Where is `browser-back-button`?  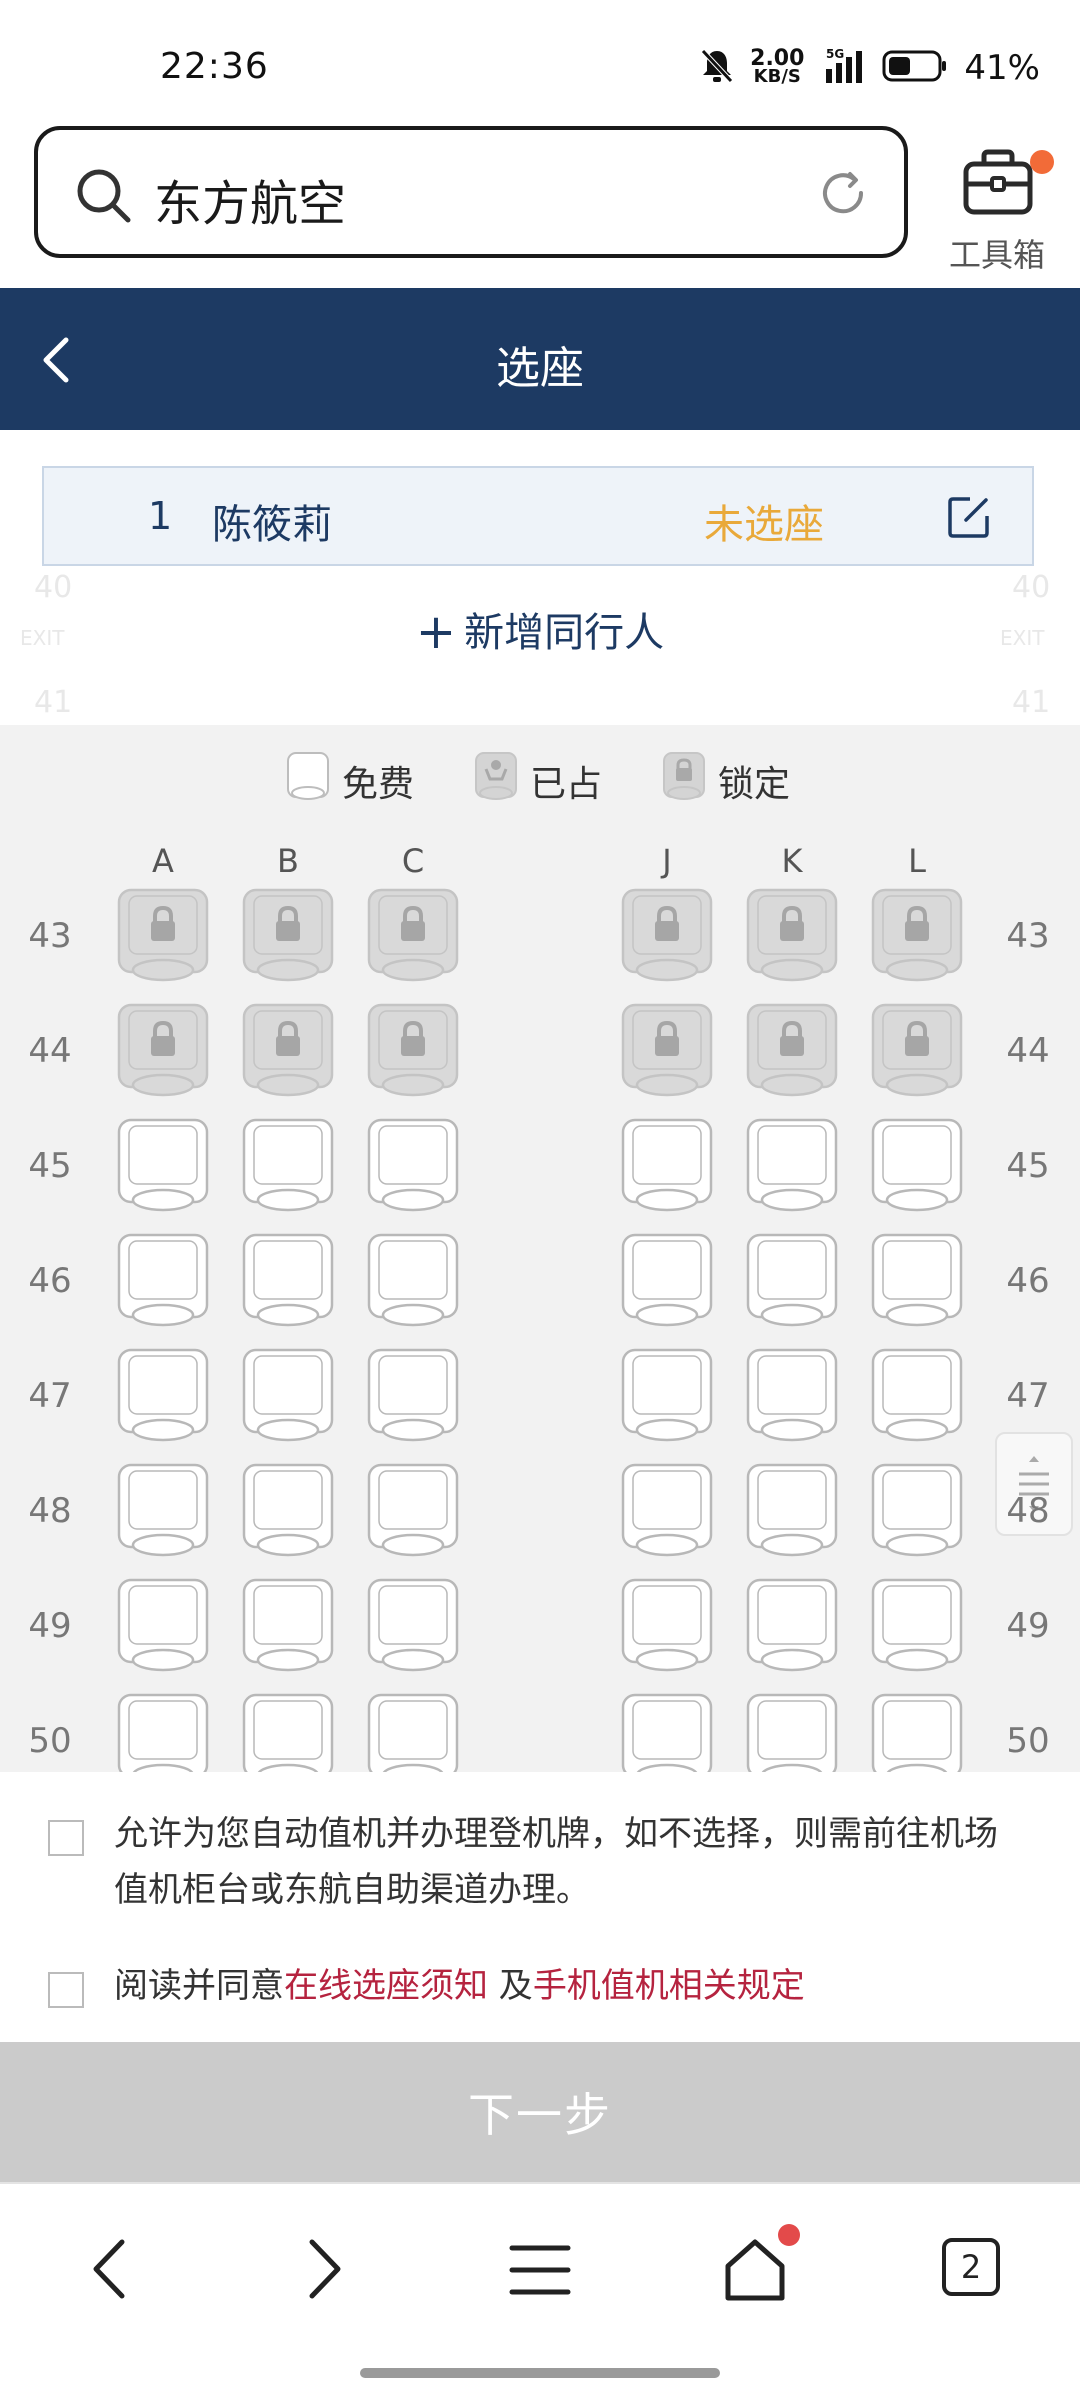
browser-back-button is located at coordinates (109, 2271).